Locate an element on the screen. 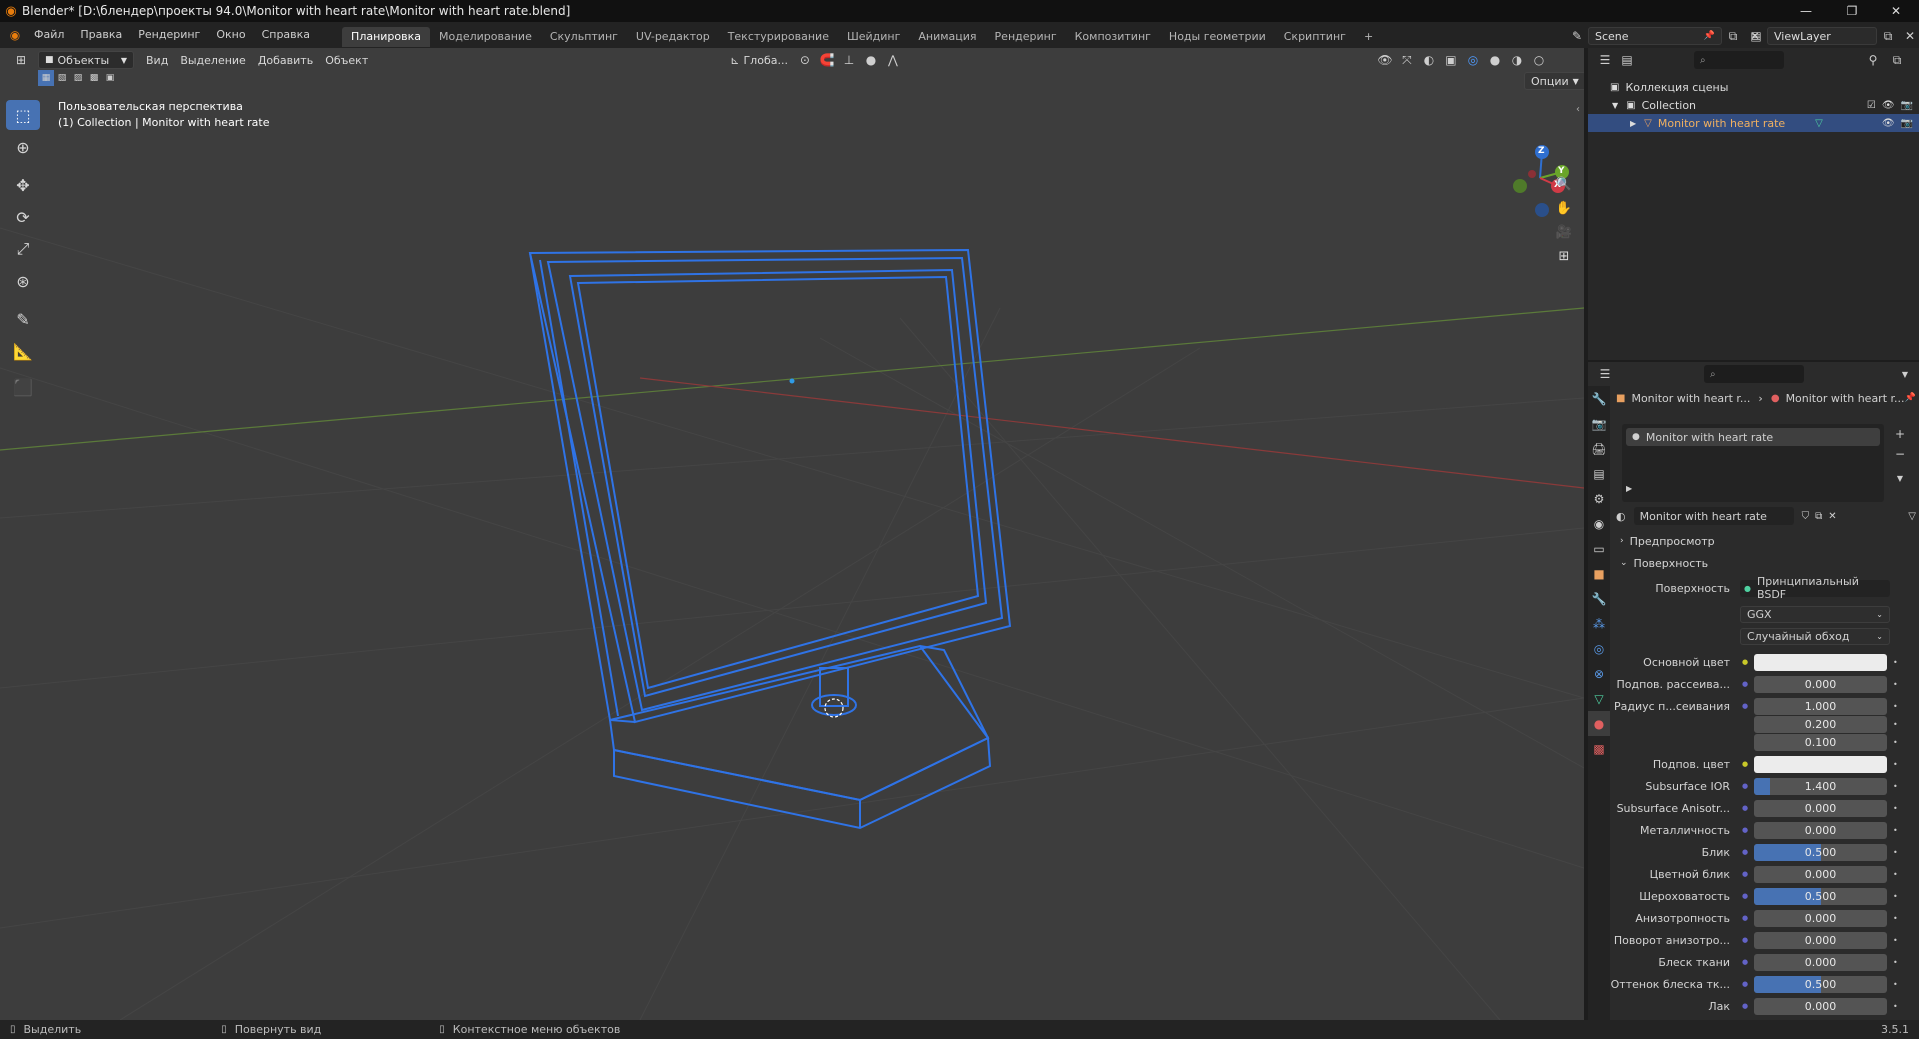 This screenshot has height=1039, width=1919. tab-physics-icon: ◎ is located at coordinates (1599, 648).